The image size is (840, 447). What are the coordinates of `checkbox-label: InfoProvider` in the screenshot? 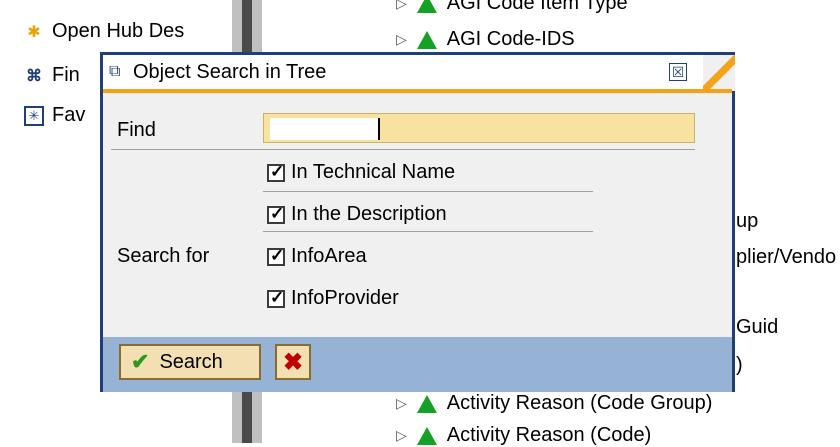 It's located at (345, 298).